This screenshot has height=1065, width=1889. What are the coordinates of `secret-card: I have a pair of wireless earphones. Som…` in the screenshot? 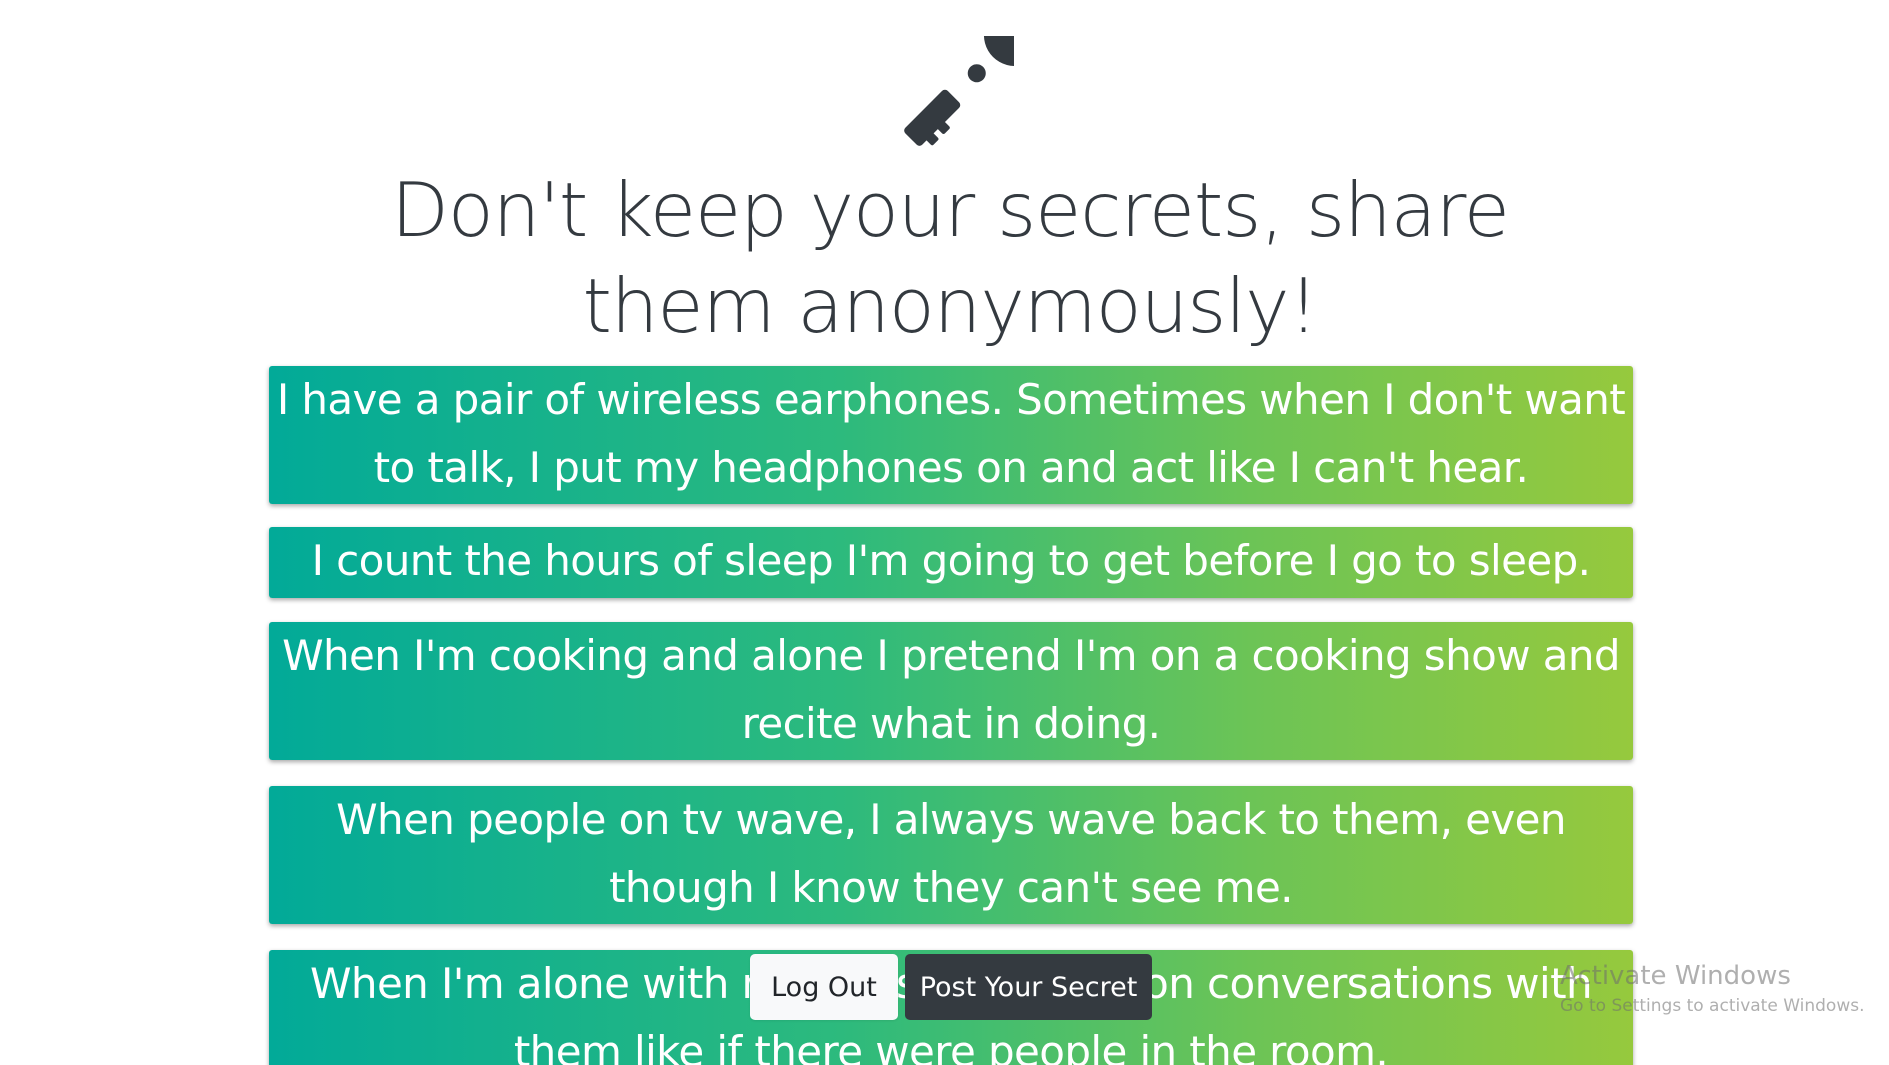 It's located at (951, 435).